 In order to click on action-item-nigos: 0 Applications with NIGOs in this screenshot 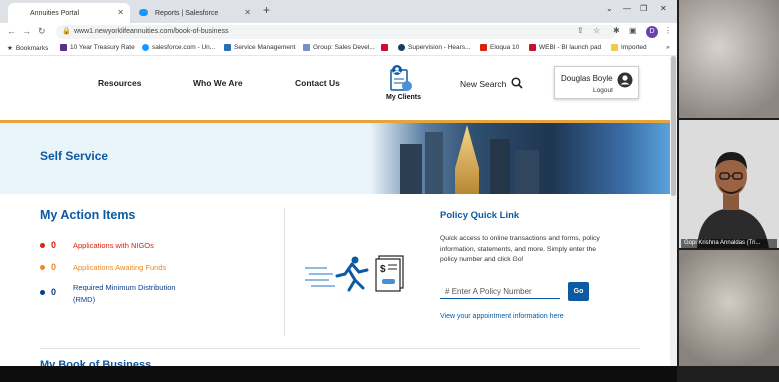, I will do `click(97, 246)`.